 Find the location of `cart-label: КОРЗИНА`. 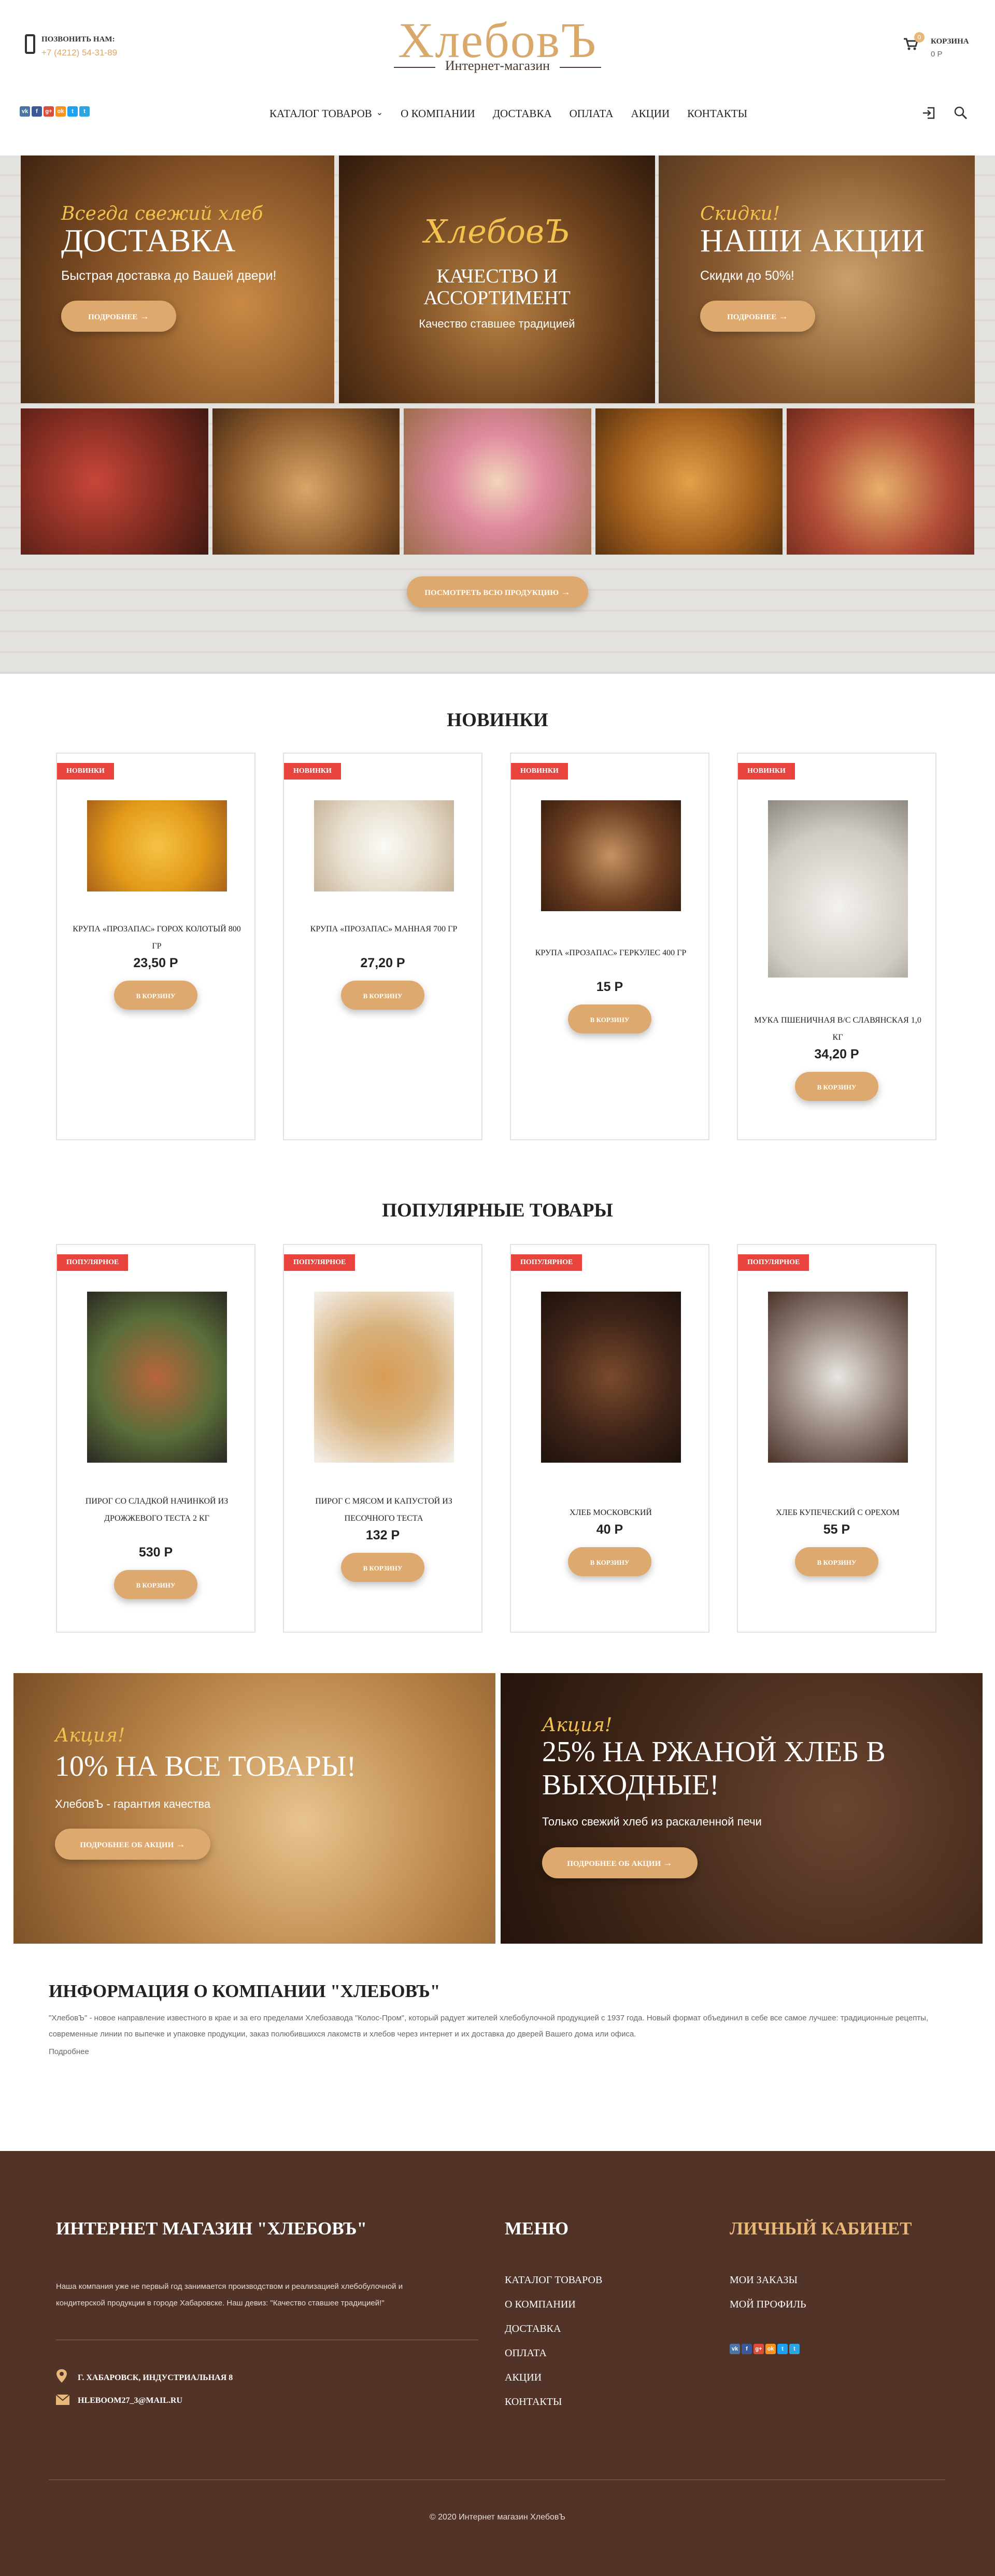

cart-label: КОРЗИНА is located at coordinates (950, 41).